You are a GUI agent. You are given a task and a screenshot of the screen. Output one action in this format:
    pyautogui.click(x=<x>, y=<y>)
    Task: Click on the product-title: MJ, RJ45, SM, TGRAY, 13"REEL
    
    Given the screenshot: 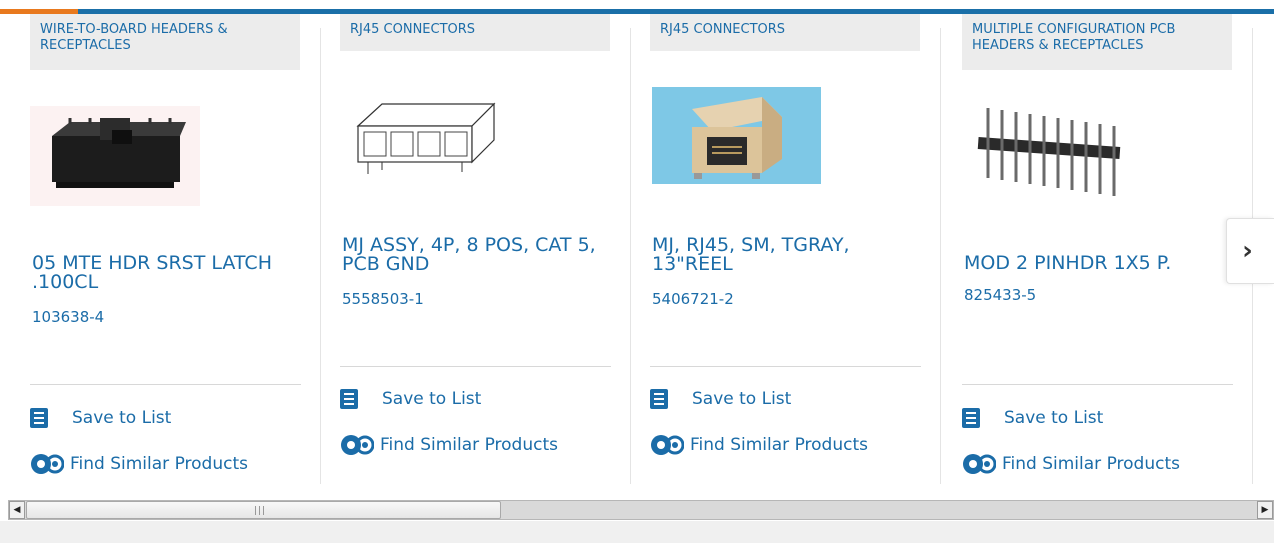 What is the action you would take?
    pyautogui.click(x=782, y=255)
    